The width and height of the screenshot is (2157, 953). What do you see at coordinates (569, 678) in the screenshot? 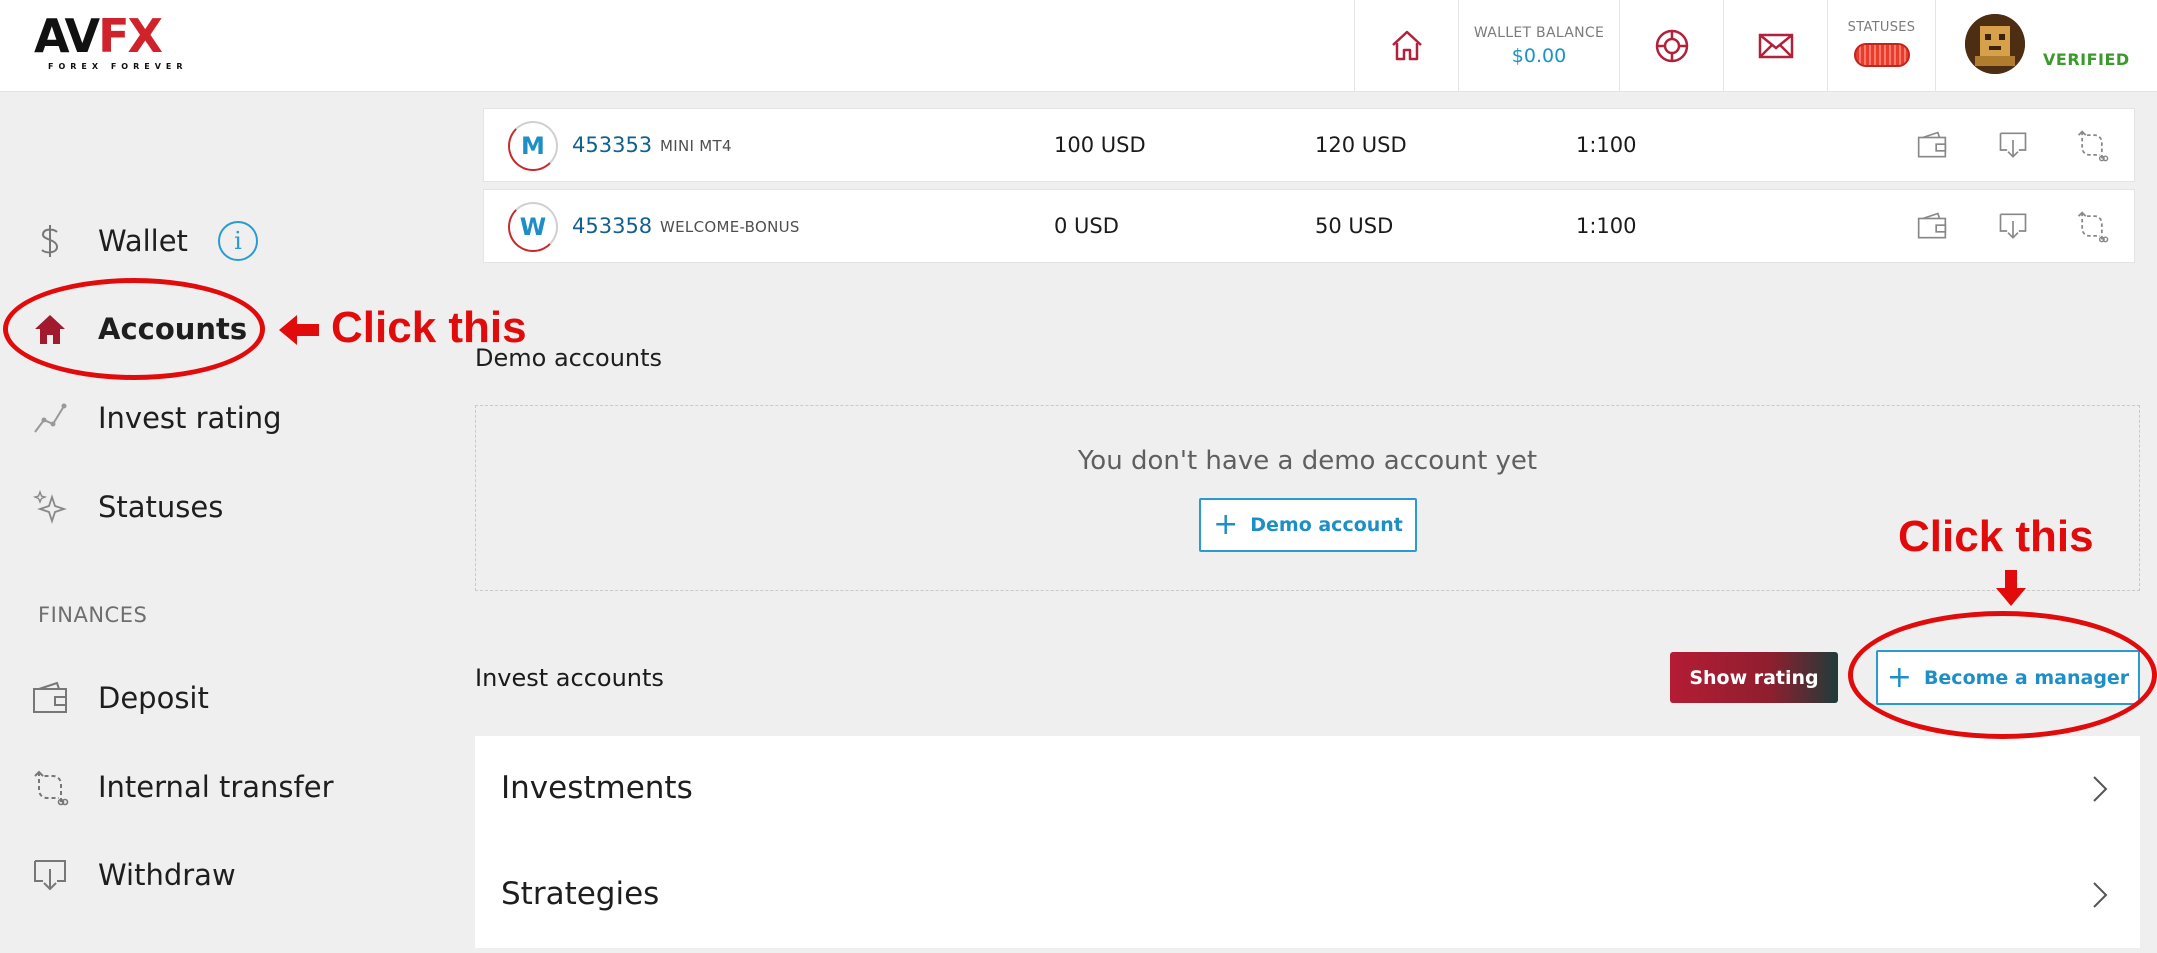
I see `invest-accounts-heading: Invest accounts` at bounding box center [569, 678].